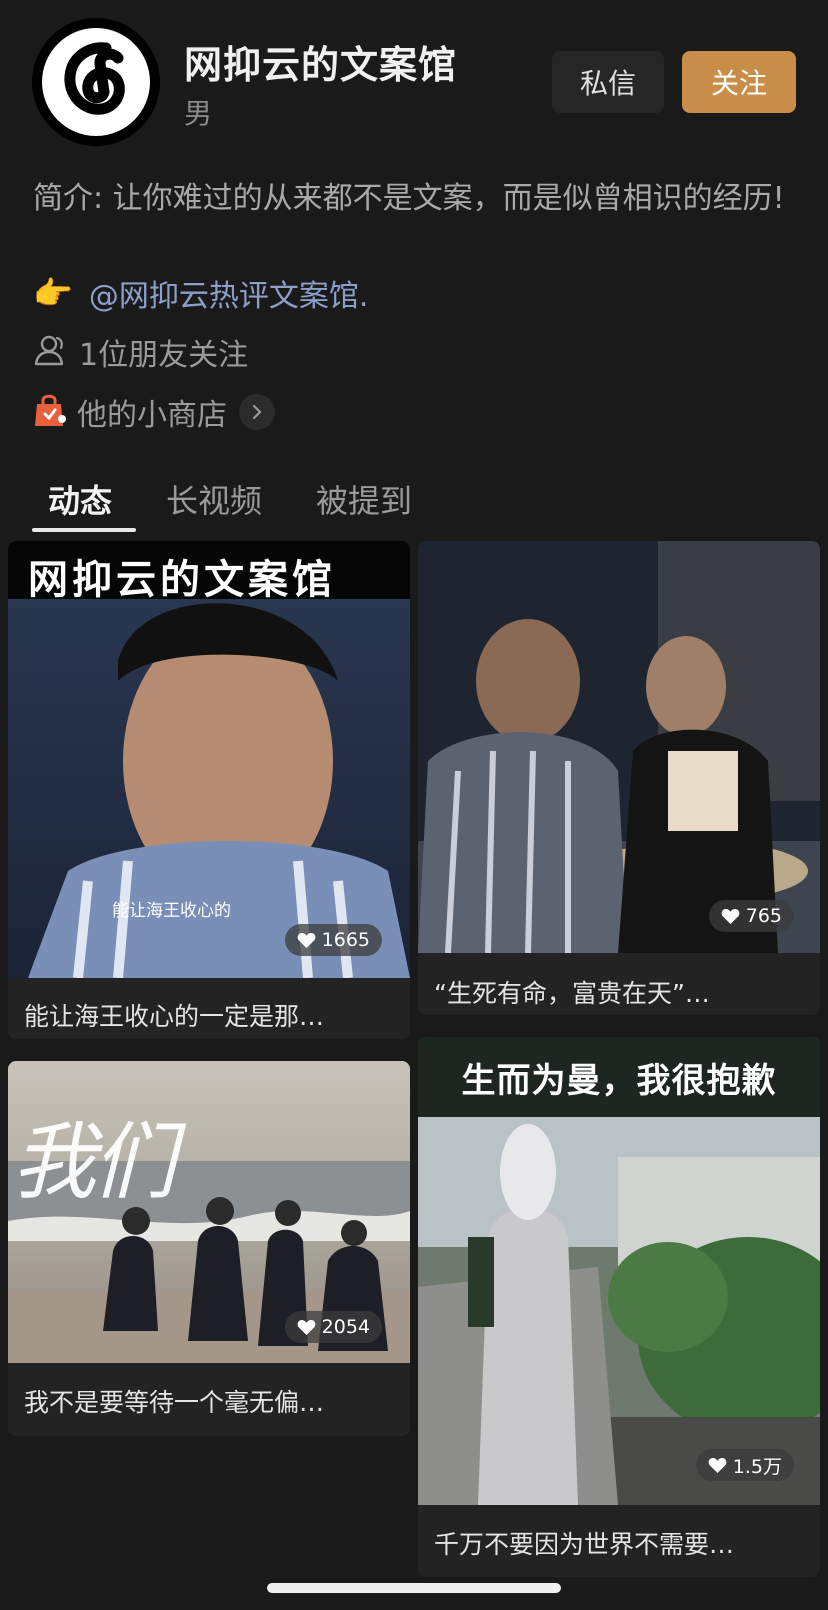 This screenshot has width=828, height=1610. I want to click on avatar, so click(96, 82).